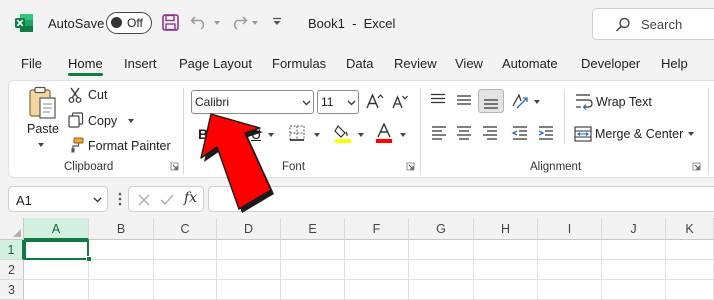 This screenshot has height=300, width=714. What do you see at coordinates (491, 101) in the screenshot?
I see `align-bottom-icon` at bounding box center [491, 101].